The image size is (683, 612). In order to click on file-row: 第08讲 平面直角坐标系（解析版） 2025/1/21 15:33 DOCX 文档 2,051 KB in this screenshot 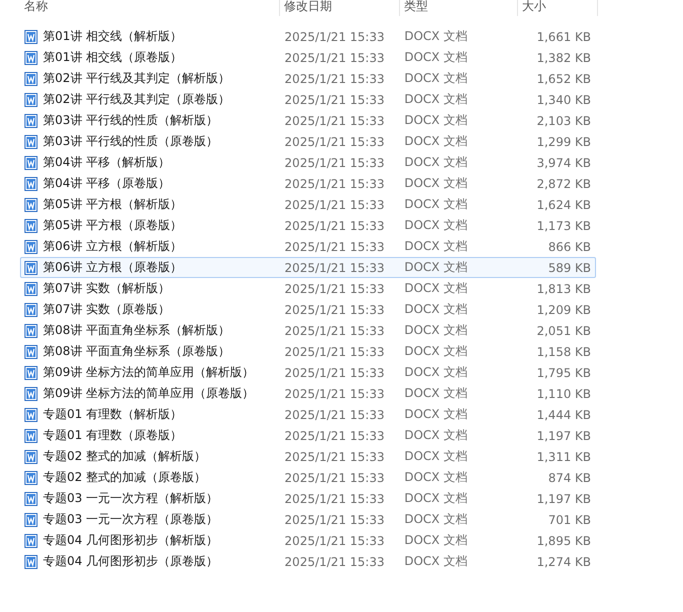, I will do `click(308, 330)`.